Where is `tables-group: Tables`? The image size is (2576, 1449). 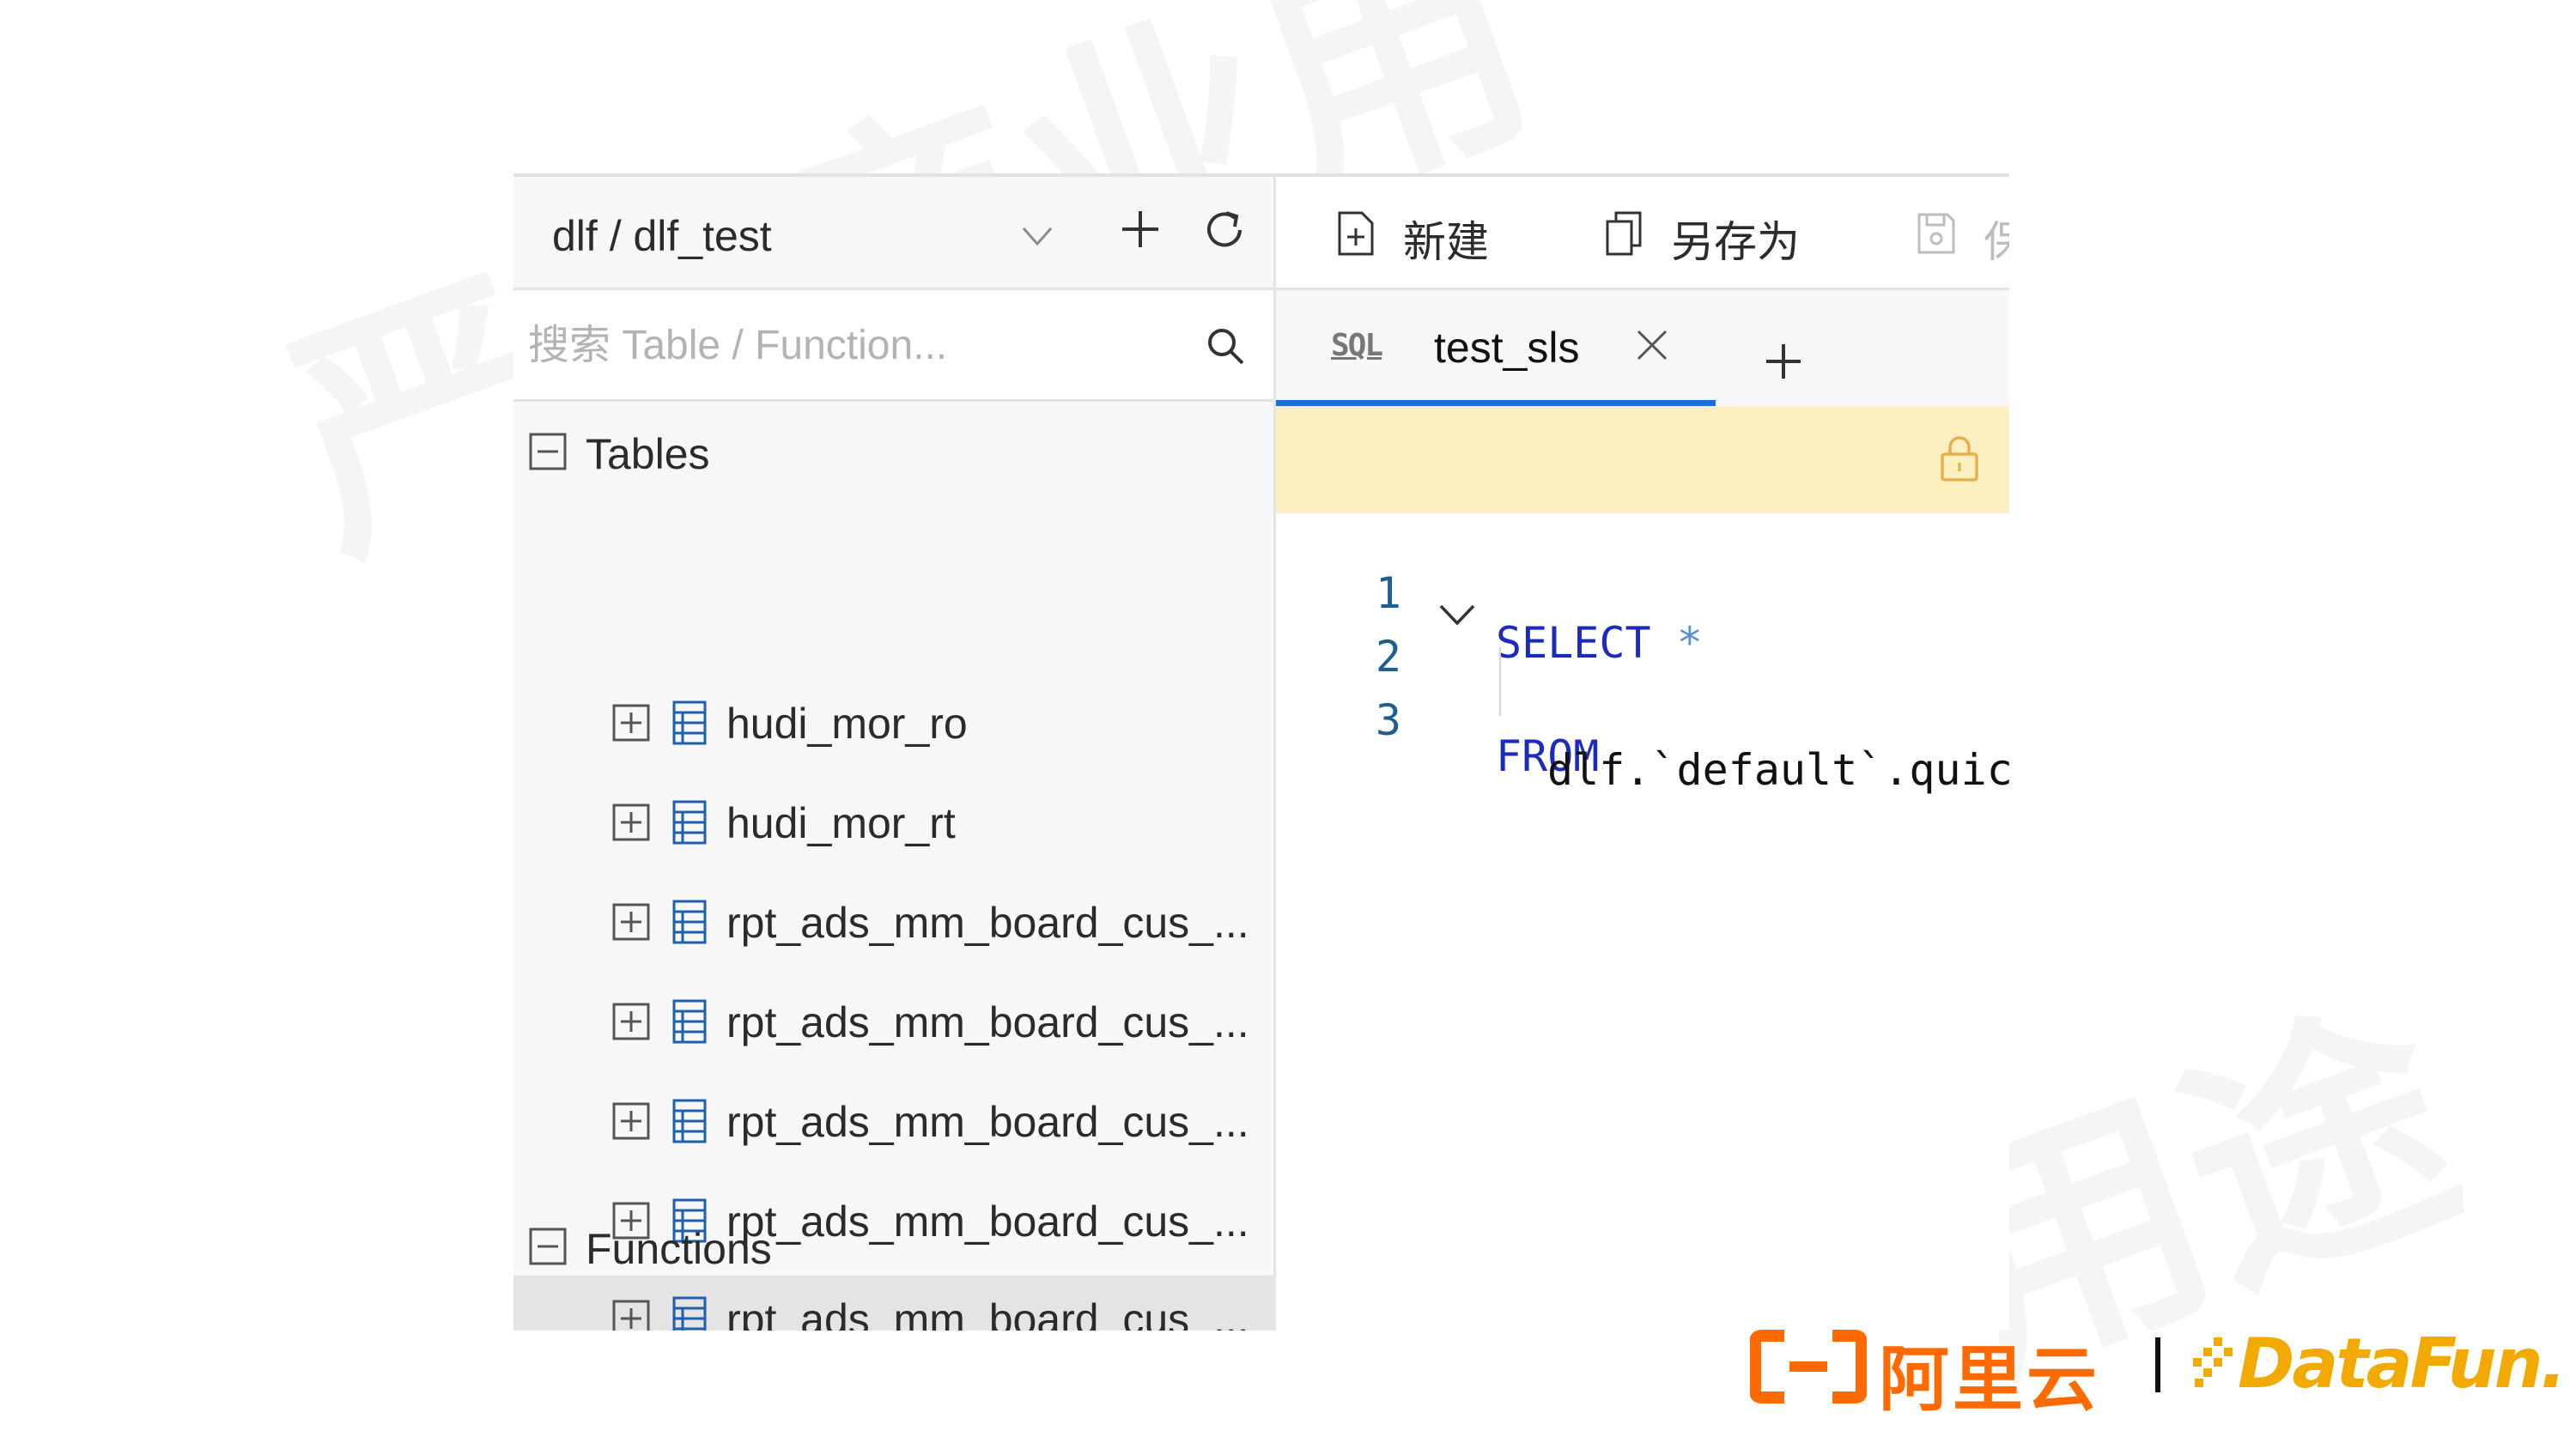
tables-group: Tables is located at coordinates (893, 454).